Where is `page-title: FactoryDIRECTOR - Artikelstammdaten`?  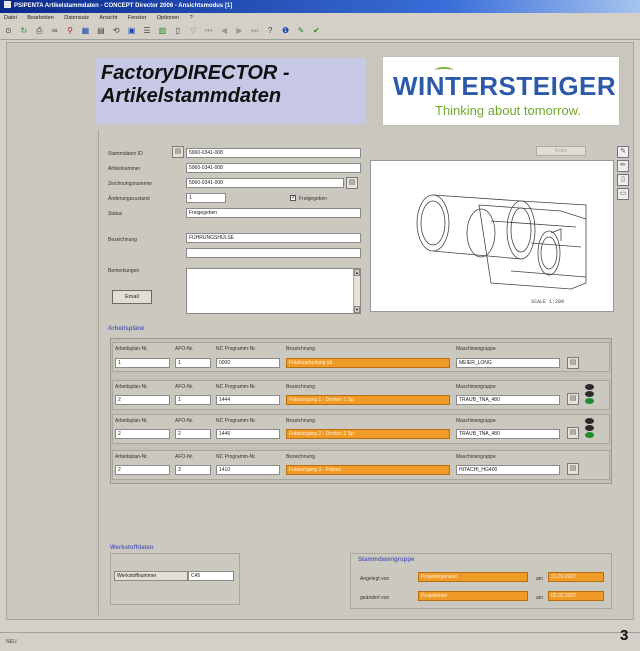 page-title: FactoryDIRECTOR - Artikelstammdaten is located at coordinates (231, 85).